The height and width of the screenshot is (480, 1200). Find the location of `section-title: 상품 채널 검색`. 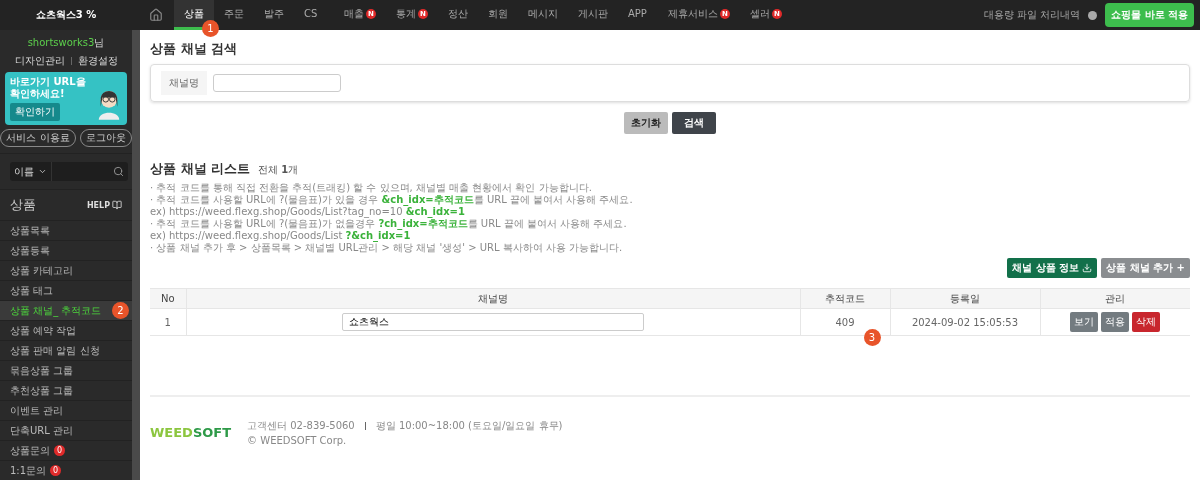

section-title: 상품 채널 검색 is located at coordinates (194, 49).